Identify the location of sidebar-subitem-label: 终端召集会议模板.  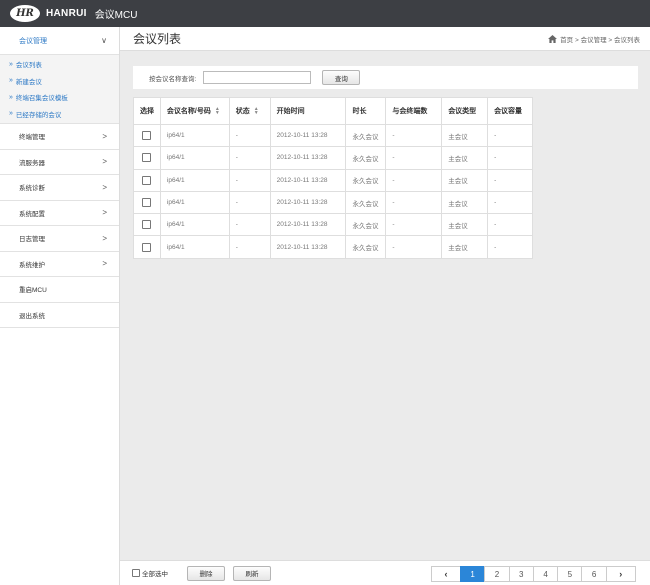
(41, 99).